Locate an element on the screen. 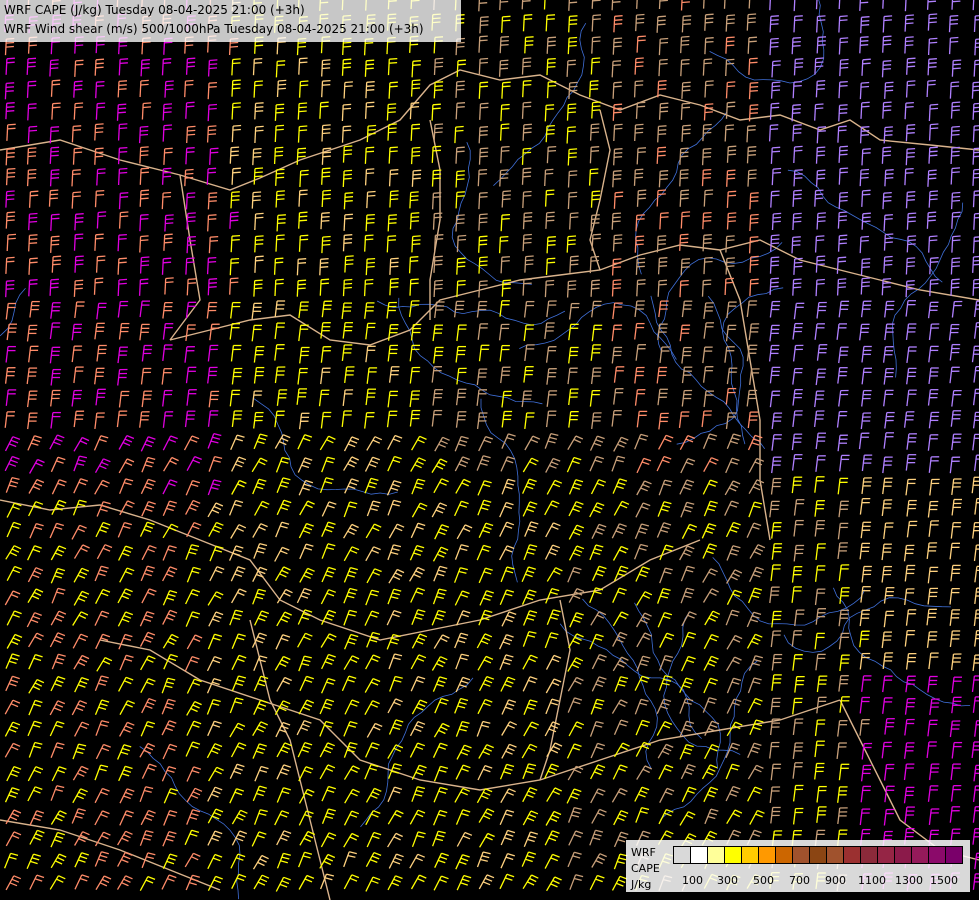 This screenshot has width=979, height=900. legend-tick-label: 900 is located at coordinates (835, 880).